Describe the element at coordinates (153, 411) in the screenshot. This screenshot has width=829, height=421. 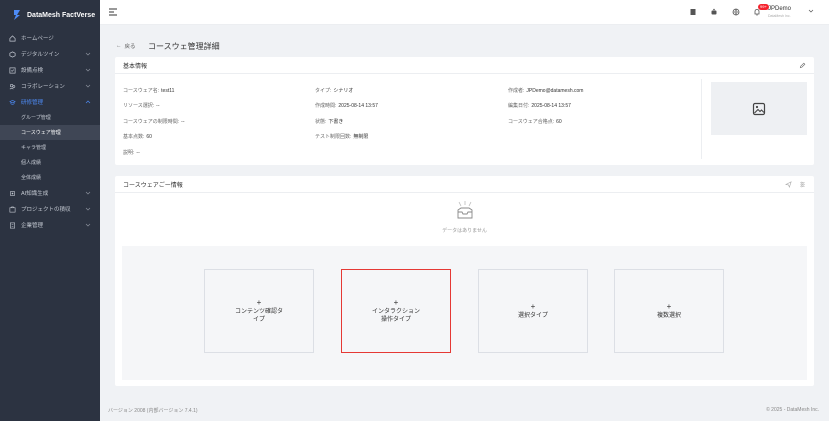
I see `footer-version: バージョン 2008 (内部バージョン 7.4.1)` at that location.